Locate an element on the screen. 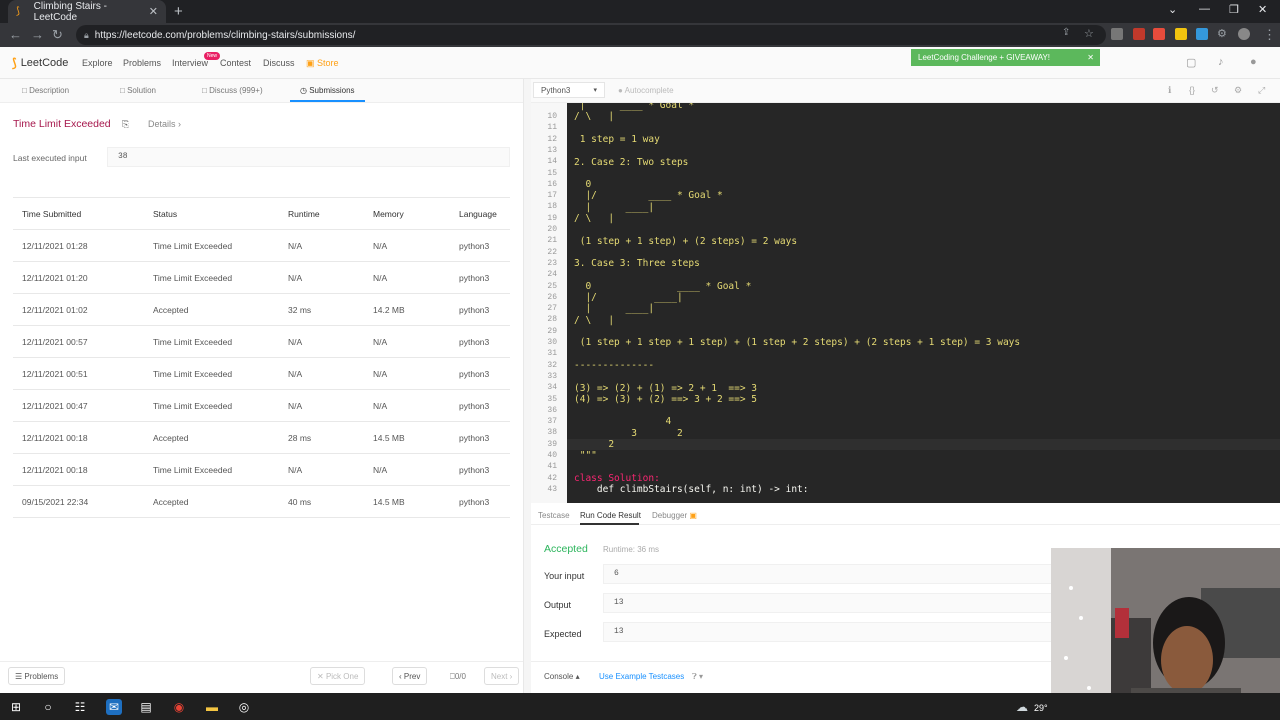  pick-one-button: ✕ Pick One is located at coordinates (338, 676).